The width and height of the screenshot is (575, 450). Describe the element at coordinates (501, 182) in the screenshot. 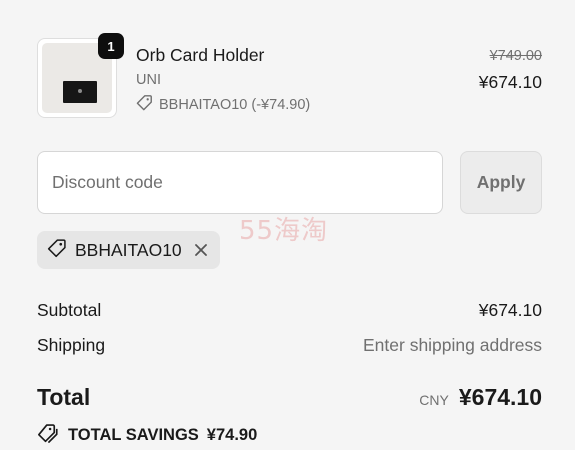

I see `apply-button: Apply` at that location.